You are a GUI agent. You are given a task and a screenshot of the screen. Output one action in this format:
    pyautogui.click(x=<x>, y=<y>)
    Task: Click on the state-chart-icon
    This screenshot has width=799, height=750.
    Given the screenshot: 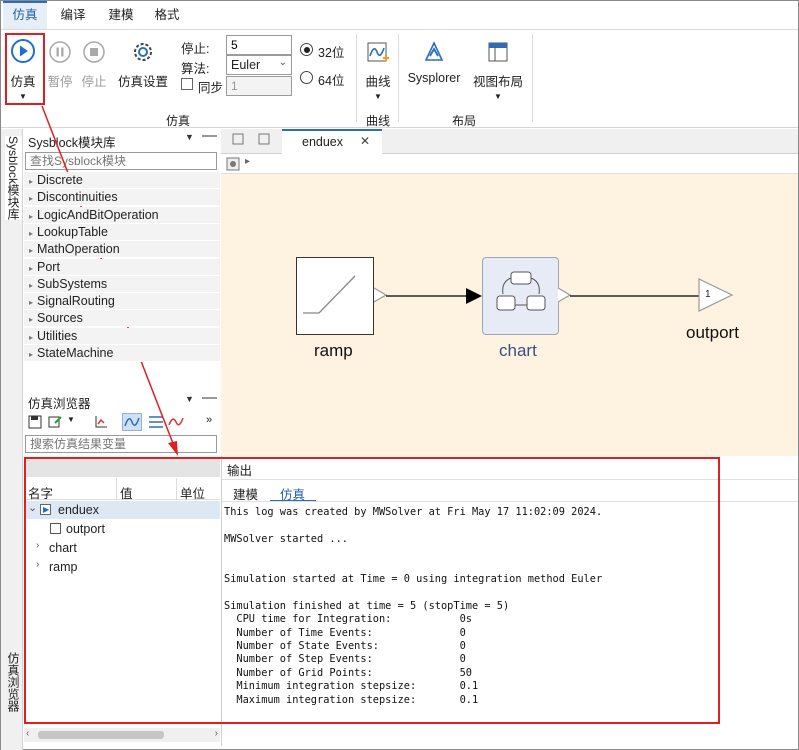 What is the action you would take?
    pyautogui.click(x=521, y=291)
    